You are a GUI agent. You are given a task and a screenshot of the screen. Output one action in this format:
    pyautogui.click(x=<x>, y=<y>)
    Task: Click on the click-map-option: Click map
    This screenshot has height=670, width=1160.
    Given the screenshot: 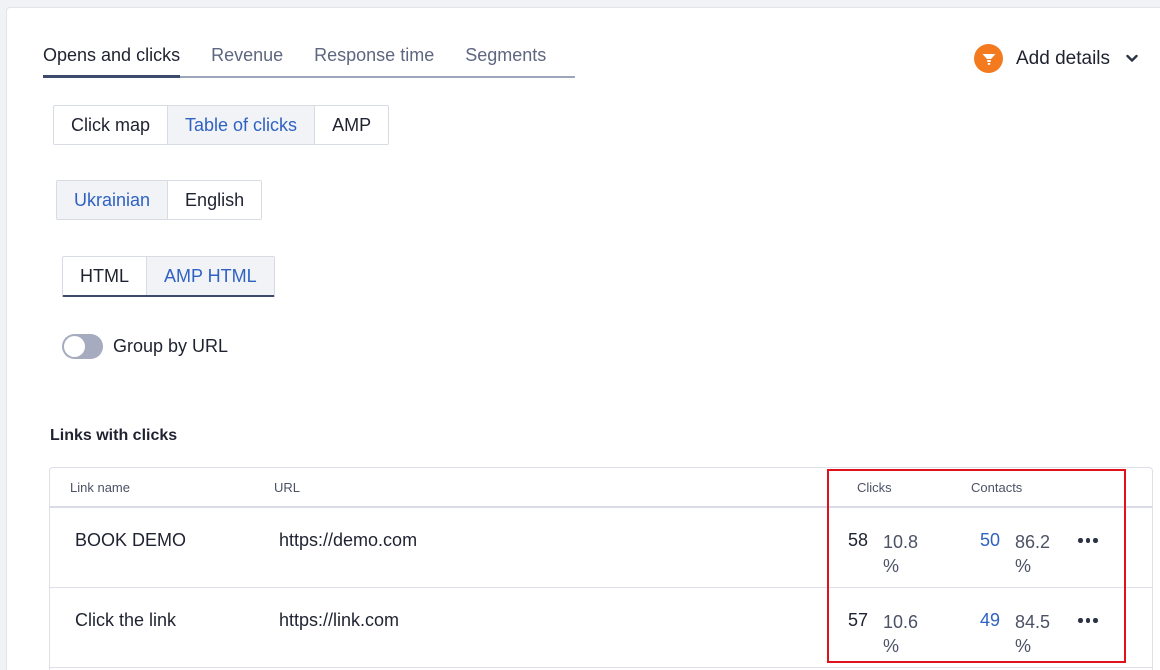 What is the action you would take?
    pyautogui.click(x=111, y=125)
    